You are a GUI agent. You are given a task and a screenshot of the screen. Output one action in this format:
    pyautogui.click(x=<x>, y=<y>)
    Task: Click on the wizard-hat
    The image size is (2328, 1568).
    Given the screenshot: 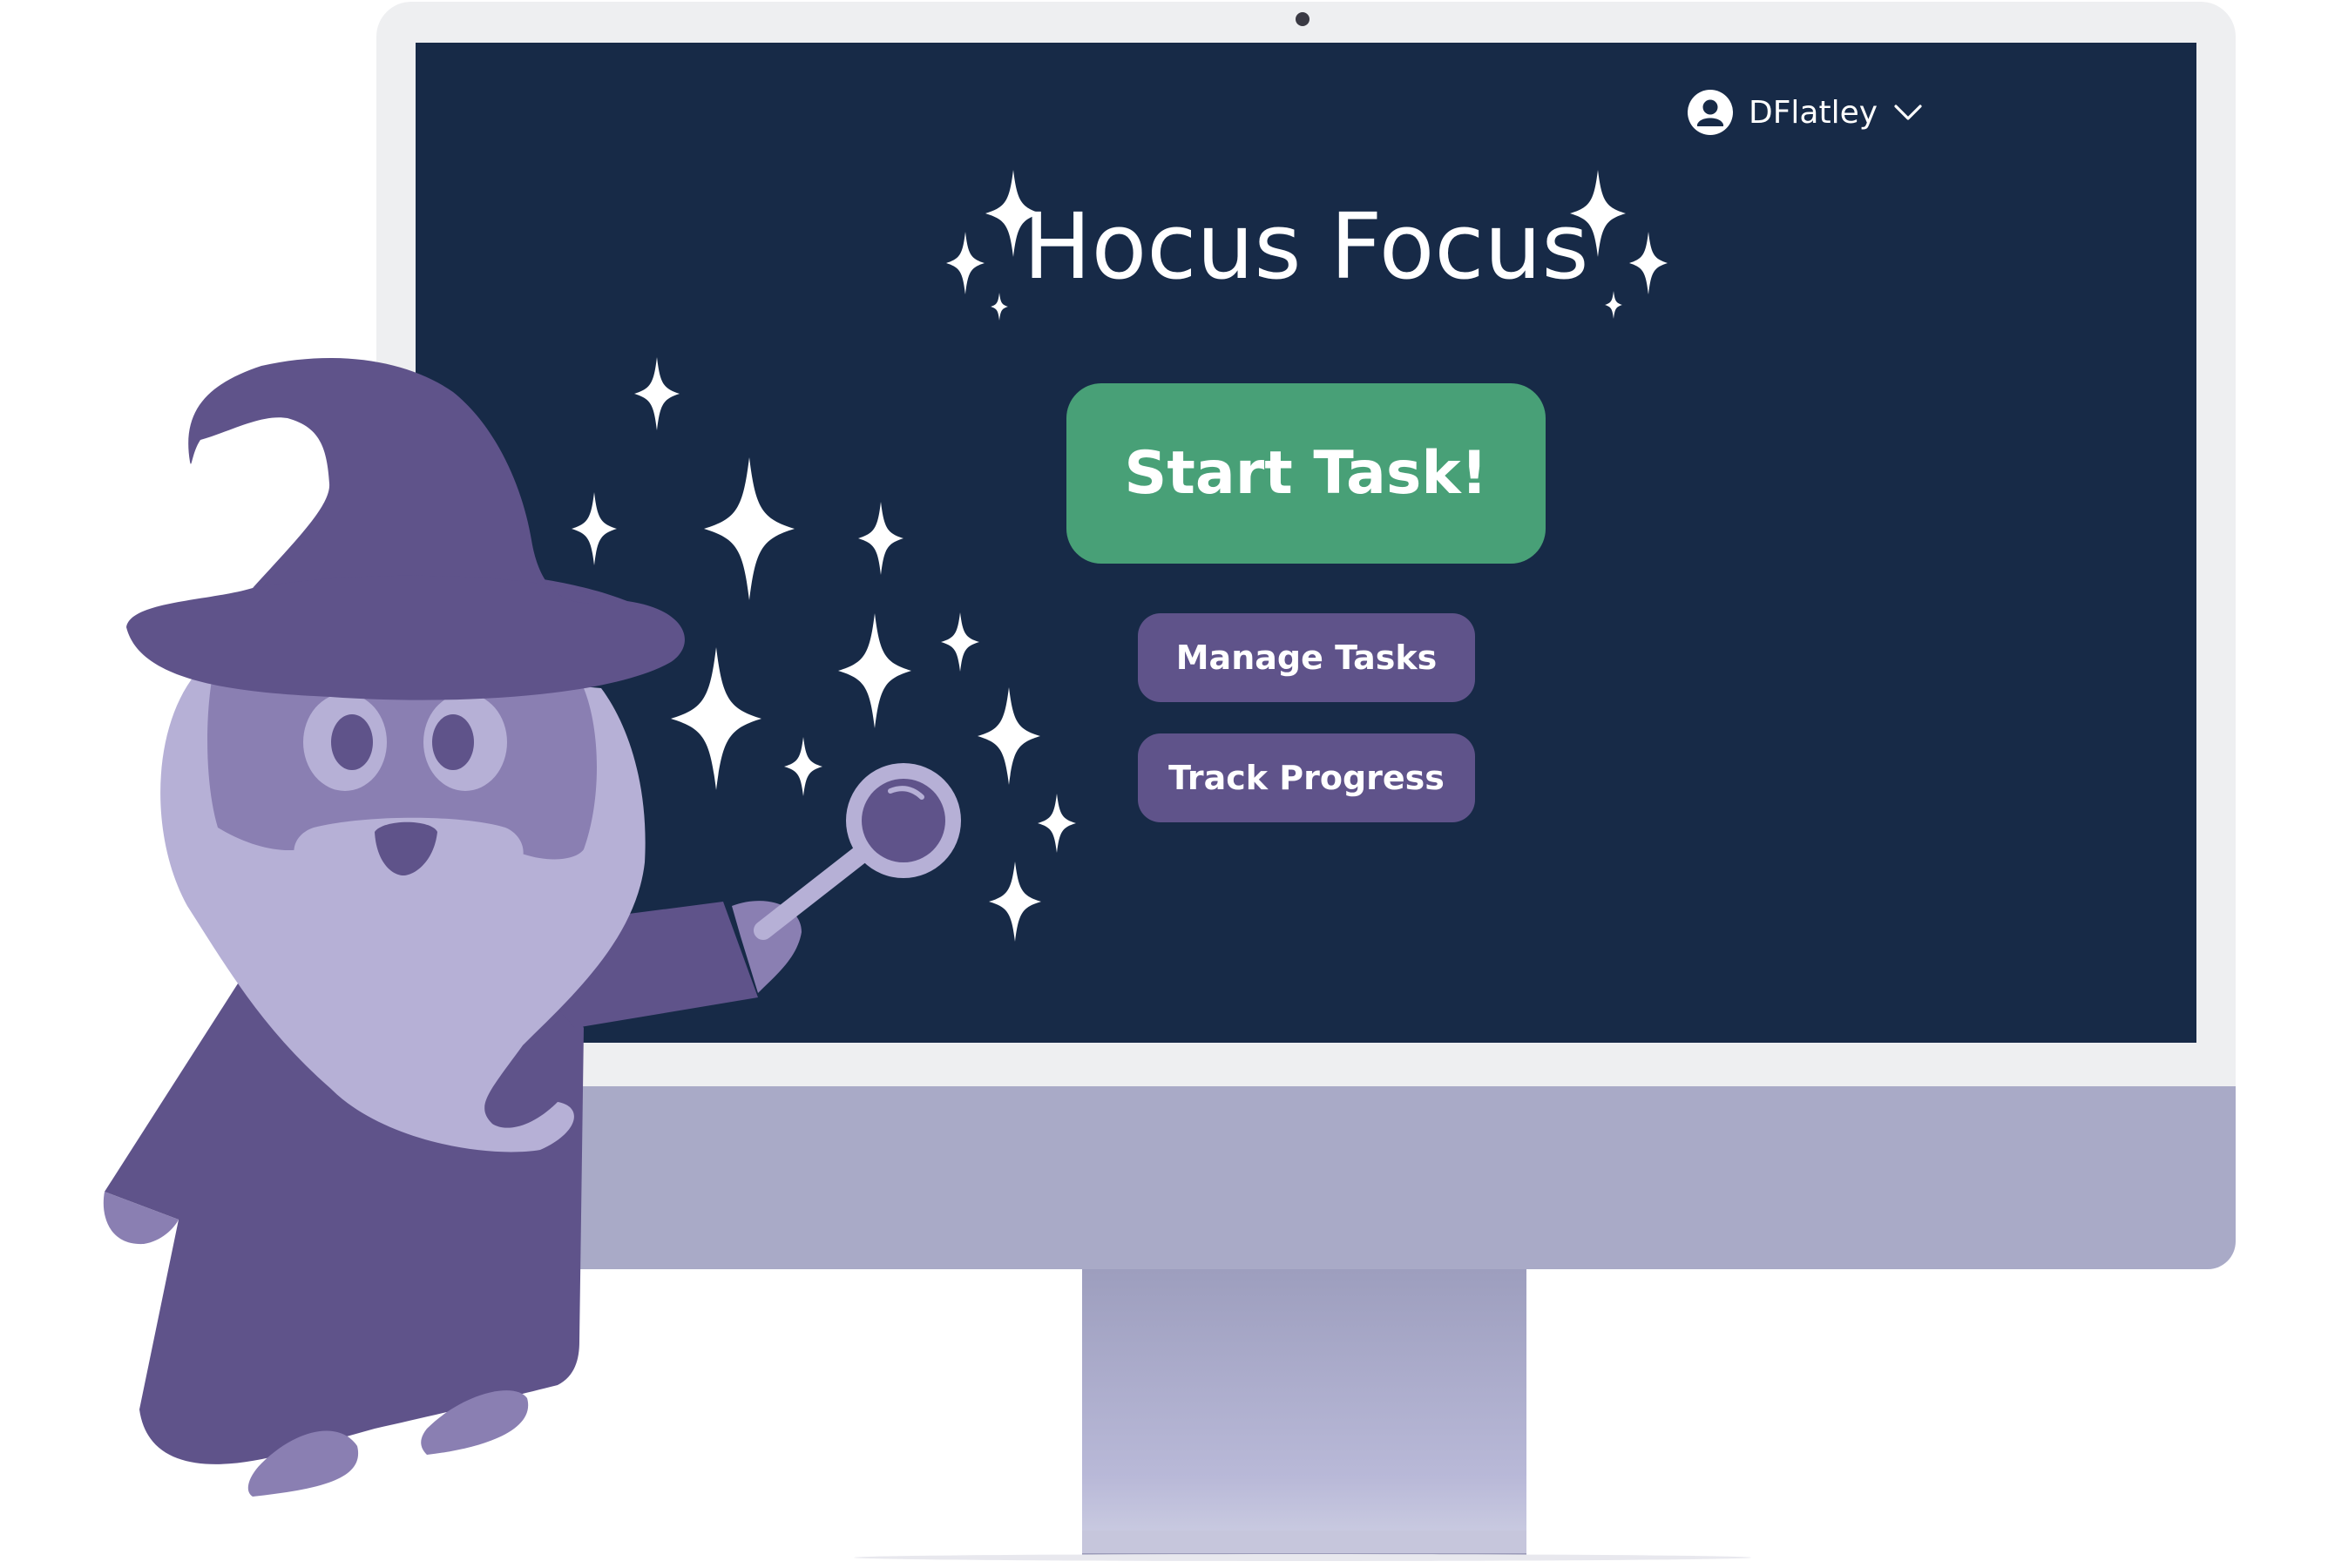 What is the action you would take?
    pyautogui.click(x=405, y=634)
    